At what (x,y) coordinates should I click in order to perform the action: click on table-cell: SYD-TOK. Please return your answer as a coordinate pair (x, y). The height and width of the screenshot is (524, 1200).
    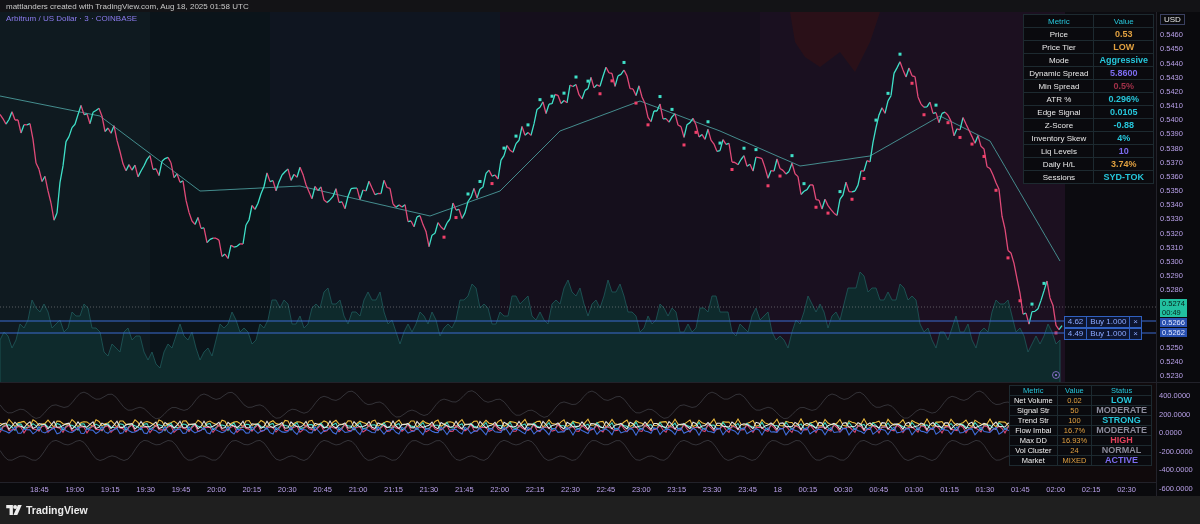
    Looking at the image, I should click on (1123, 177).